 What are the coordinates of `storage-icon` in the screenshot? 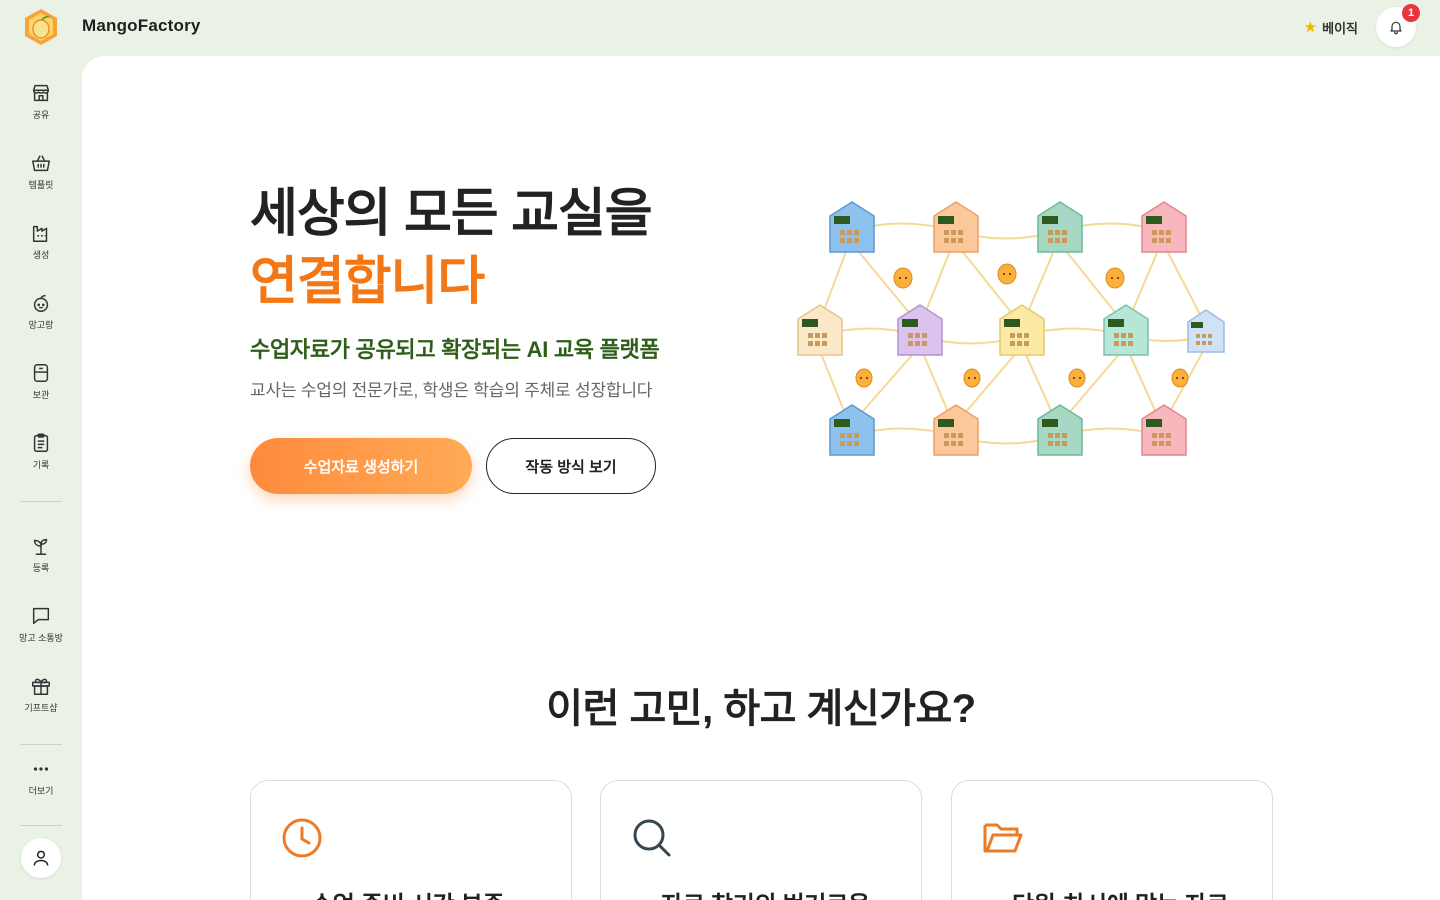 It's located at (41, 373).